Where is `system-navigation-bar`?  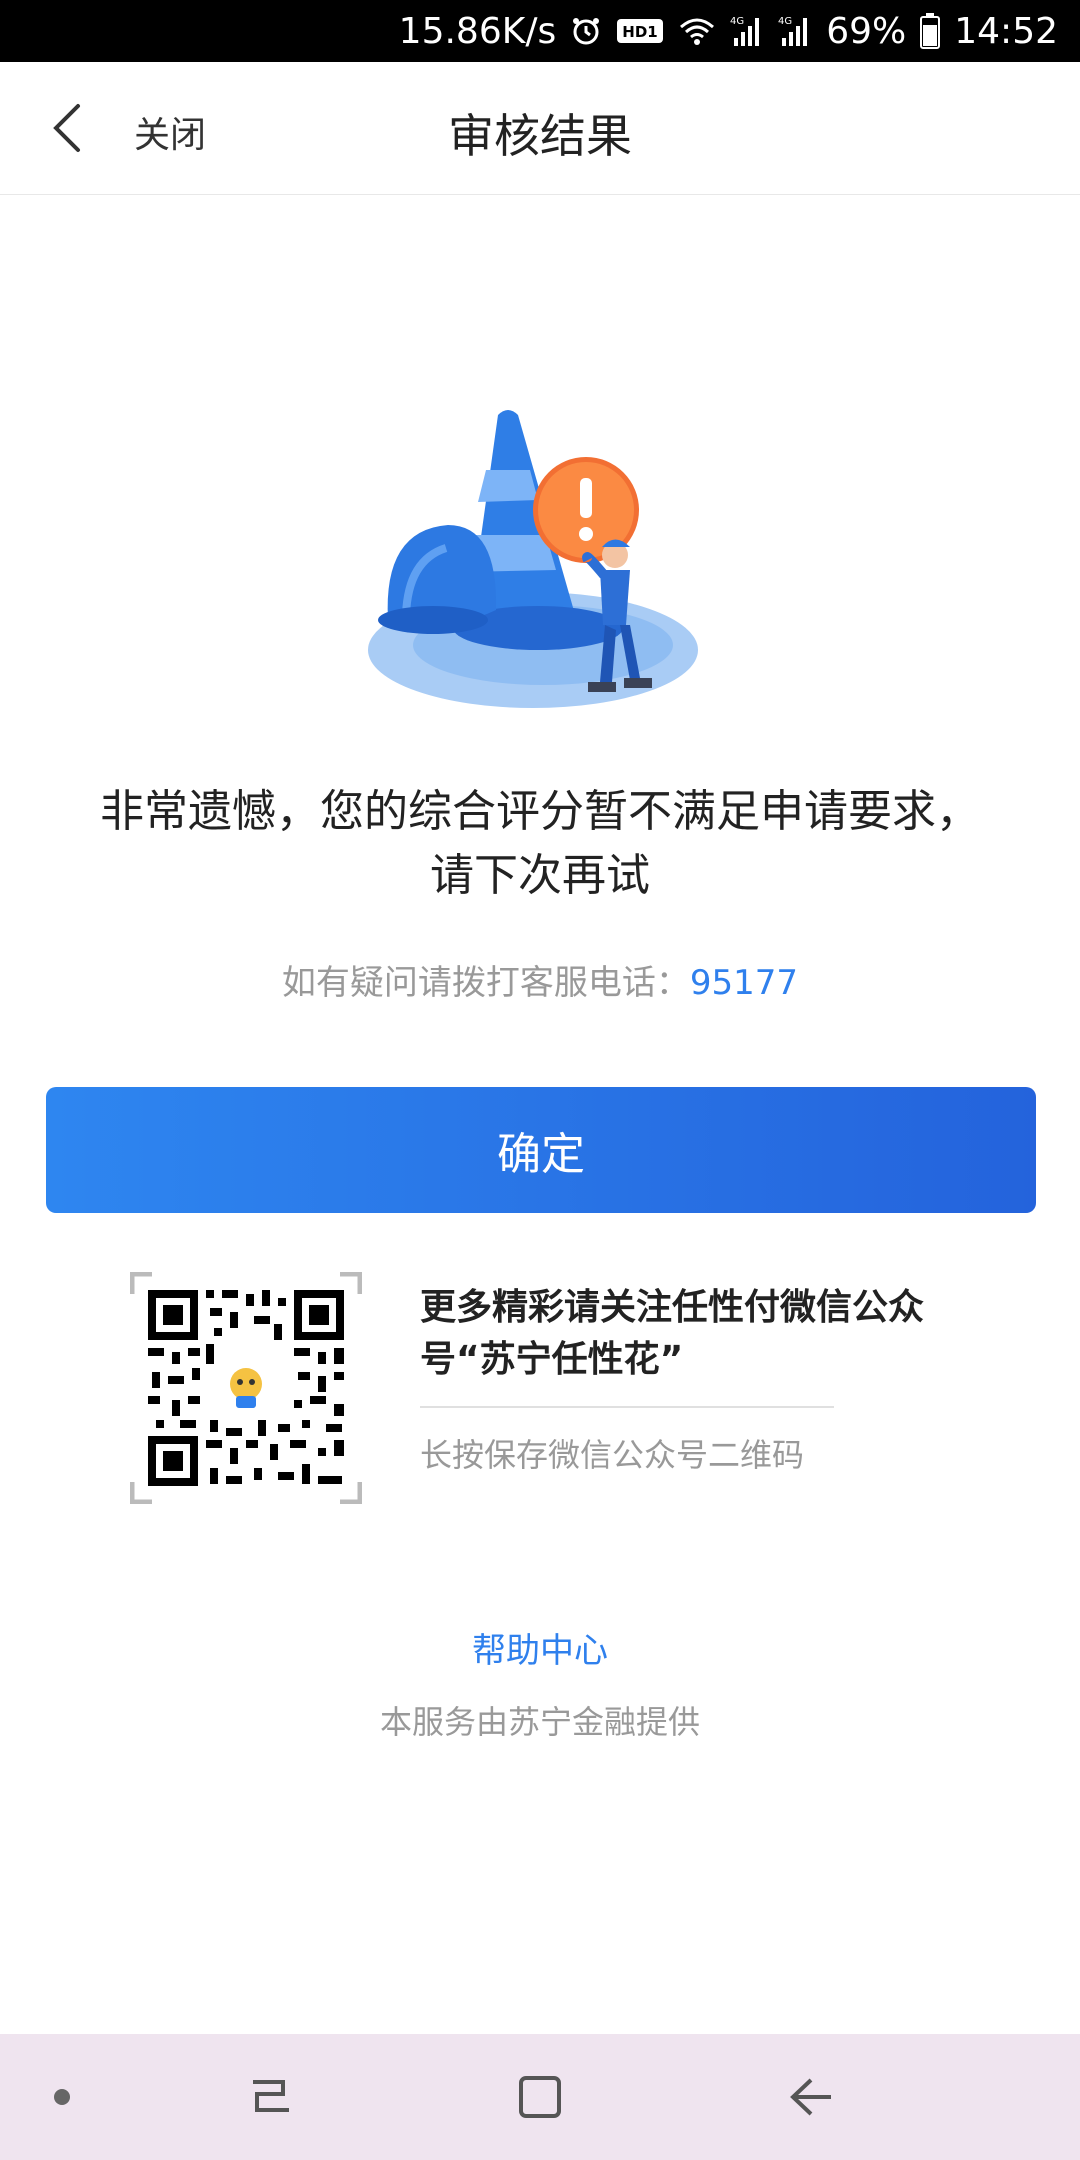
system-navigation-bar is located at coordinates (540, 2097).